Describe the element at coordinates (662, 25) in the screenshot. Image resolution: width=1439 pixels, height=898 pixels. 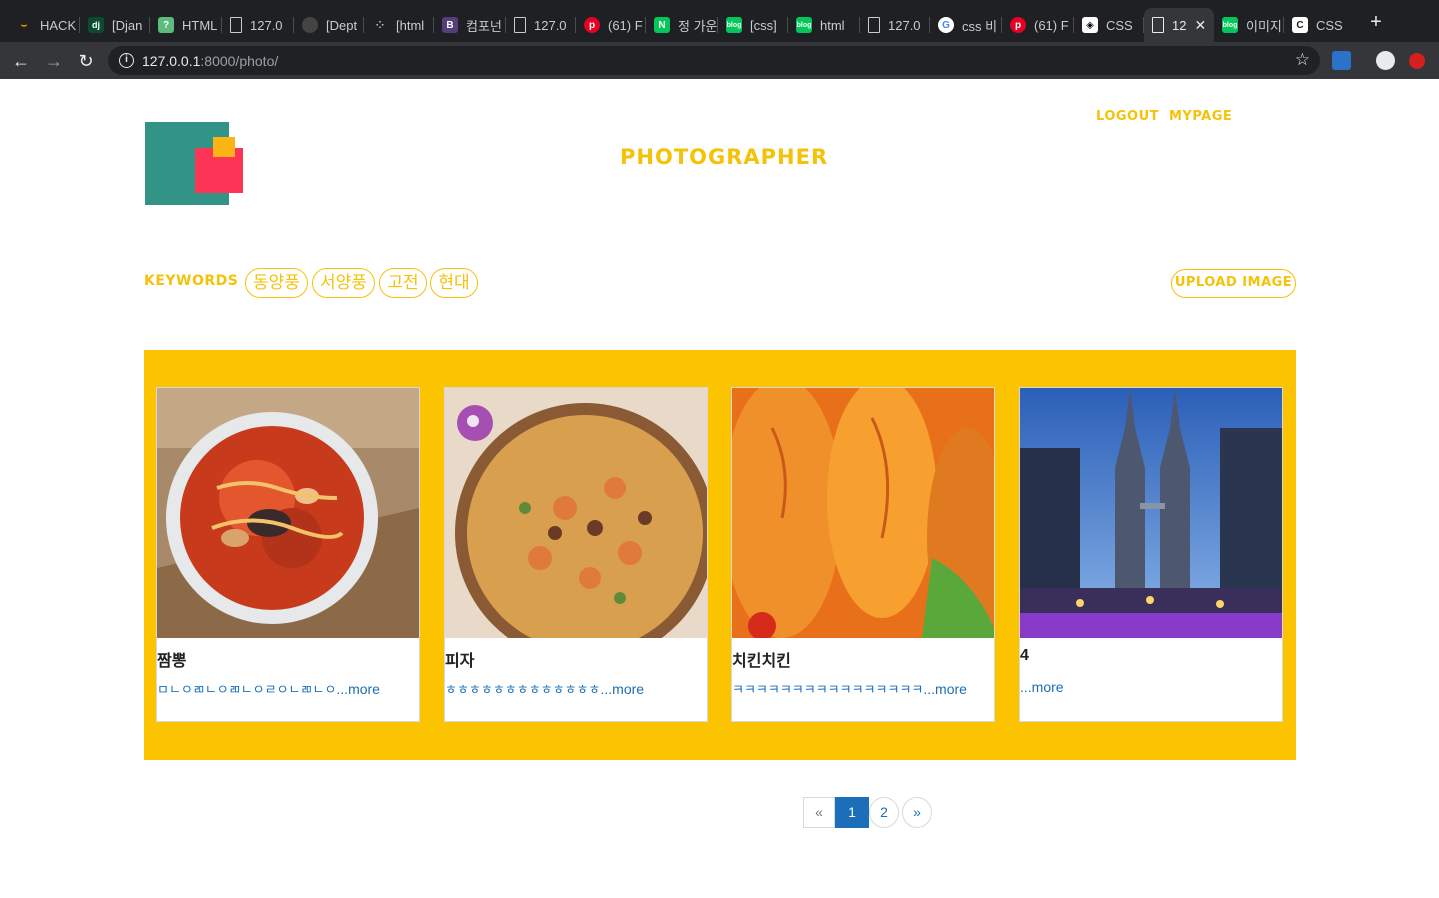
I see `naver-icon: N` at that location.